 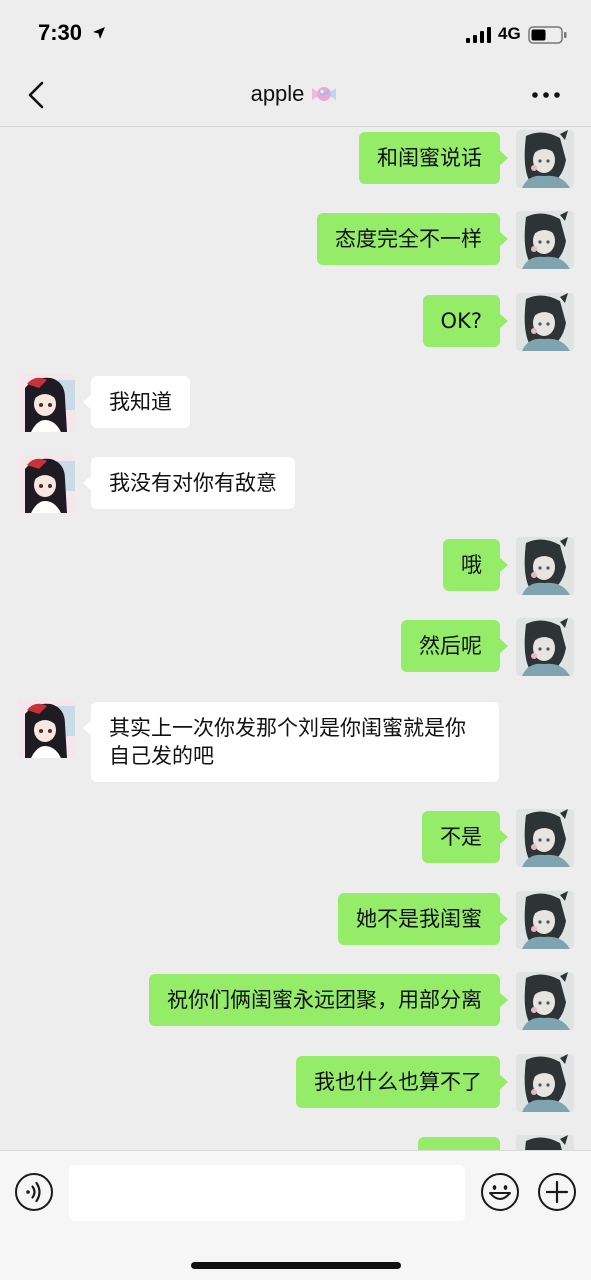 What do you see at coordinates (60, 32) in the screenshot?
I see `status-time: 7:30` at bounding box center [60, 32].